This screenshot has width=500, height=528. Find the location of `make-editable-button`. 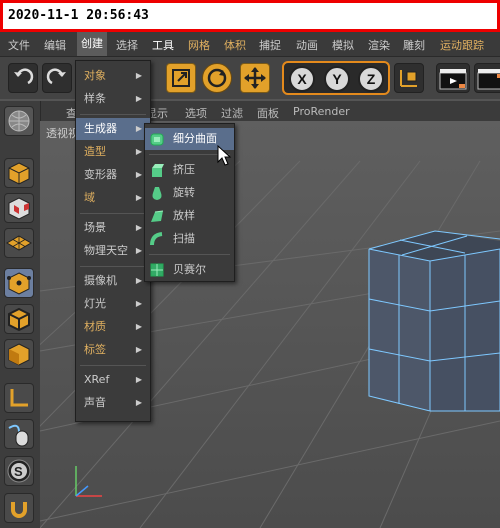

make-editable-button is located at coordinates (19, 121).